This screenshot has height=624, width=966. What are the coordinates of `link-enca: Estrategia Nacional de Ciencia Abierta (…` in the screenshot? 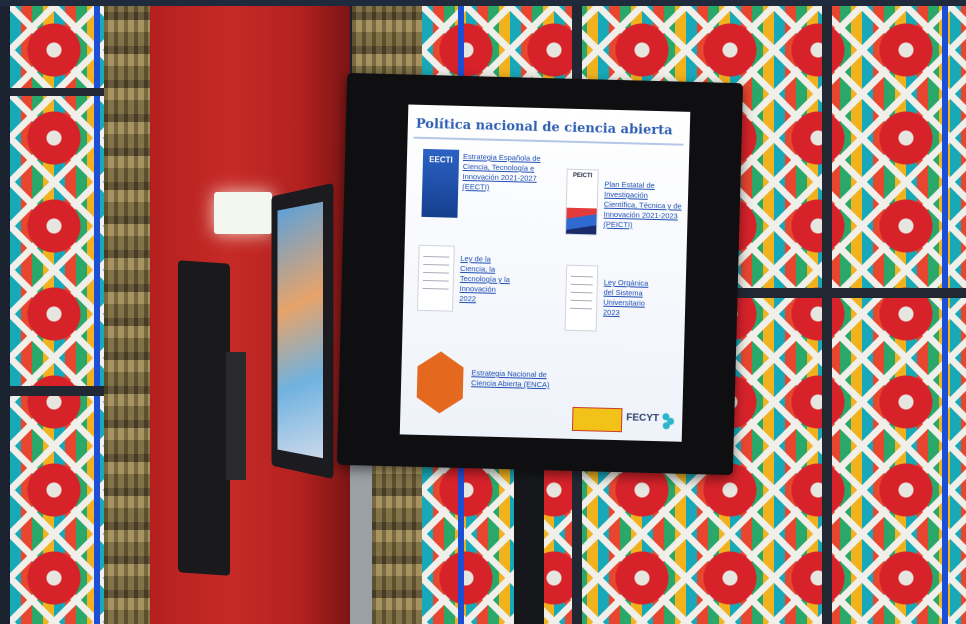 It's located at (526, 379).